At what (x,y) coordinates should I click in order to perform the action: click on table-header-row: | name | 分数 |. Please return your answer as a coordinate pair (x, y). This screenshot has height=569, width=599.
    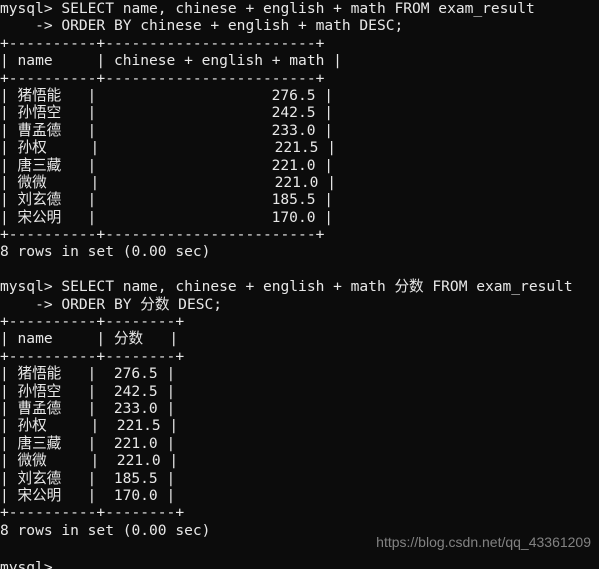
    Looking at the image, I should click on (89, 339).